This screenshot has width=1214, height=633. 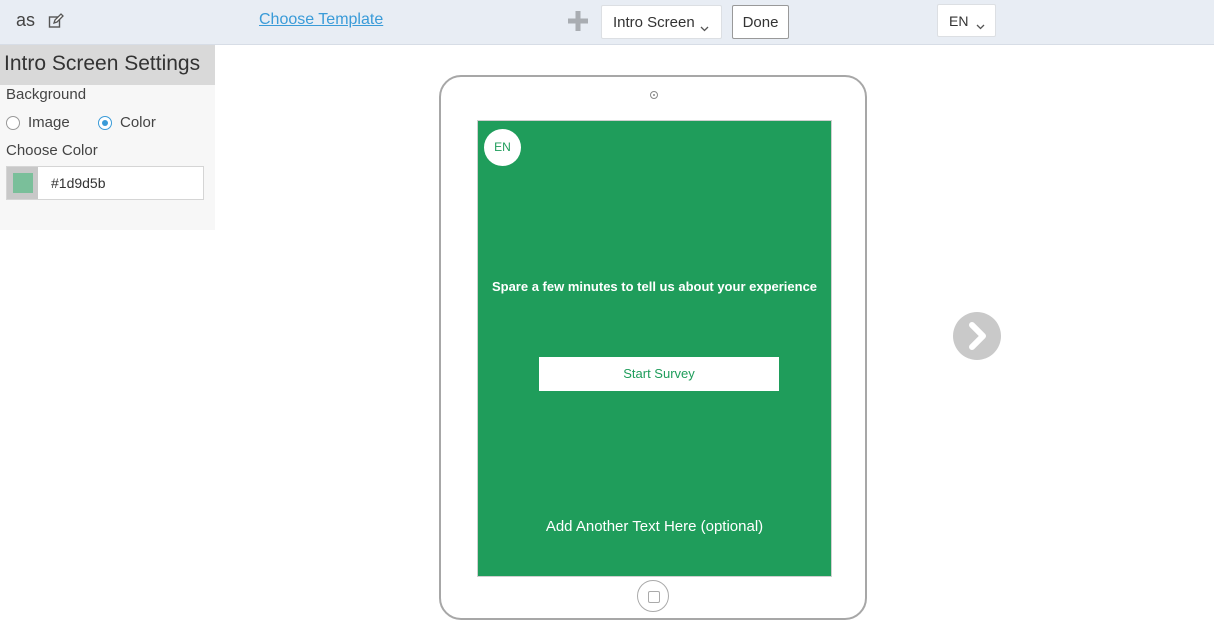 I want to click on choose-color-label: Choose Color, so click(x=52, y=150).